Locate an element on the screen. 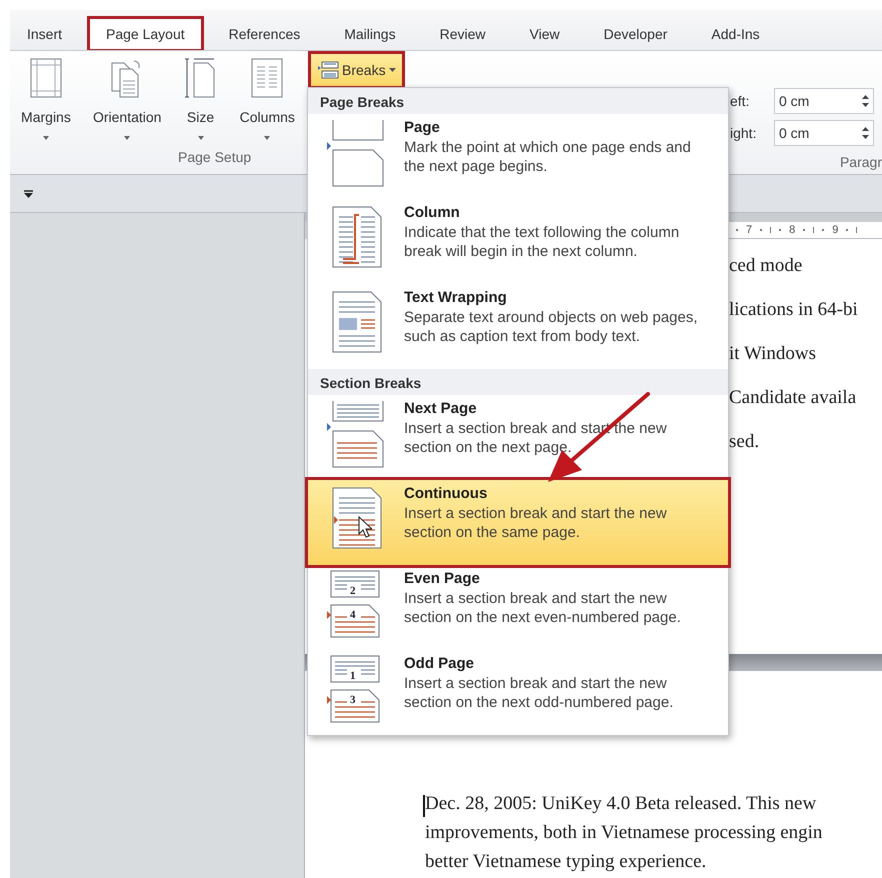 This screenshot has width=882, height=878. ribbon-tab: View is located at coordinates (544, 34).